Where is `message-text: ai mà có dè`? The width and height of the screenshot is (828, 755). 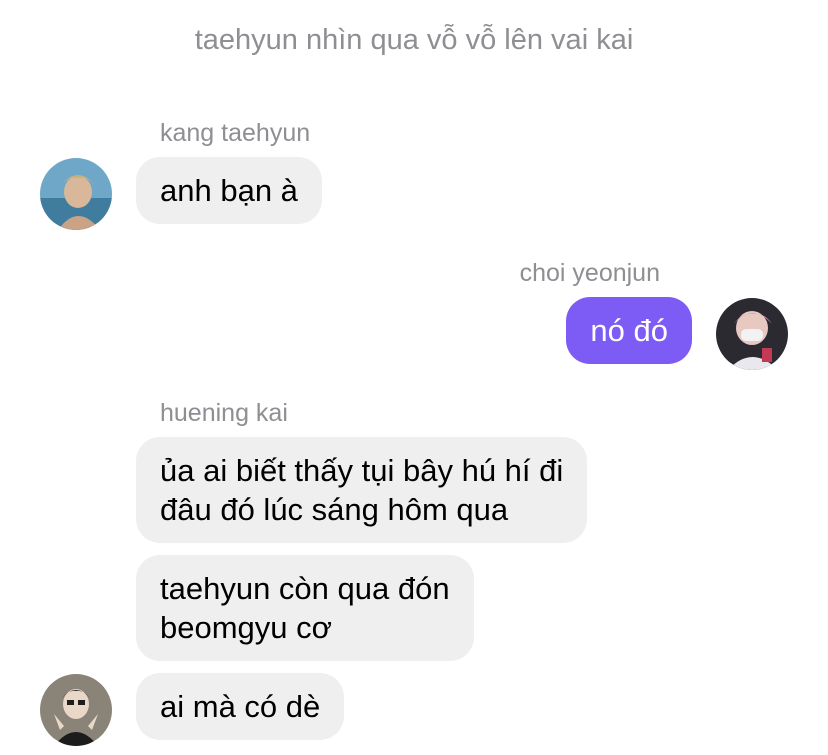 message-text: ai mà có dè is located at coordinates (240, 706).